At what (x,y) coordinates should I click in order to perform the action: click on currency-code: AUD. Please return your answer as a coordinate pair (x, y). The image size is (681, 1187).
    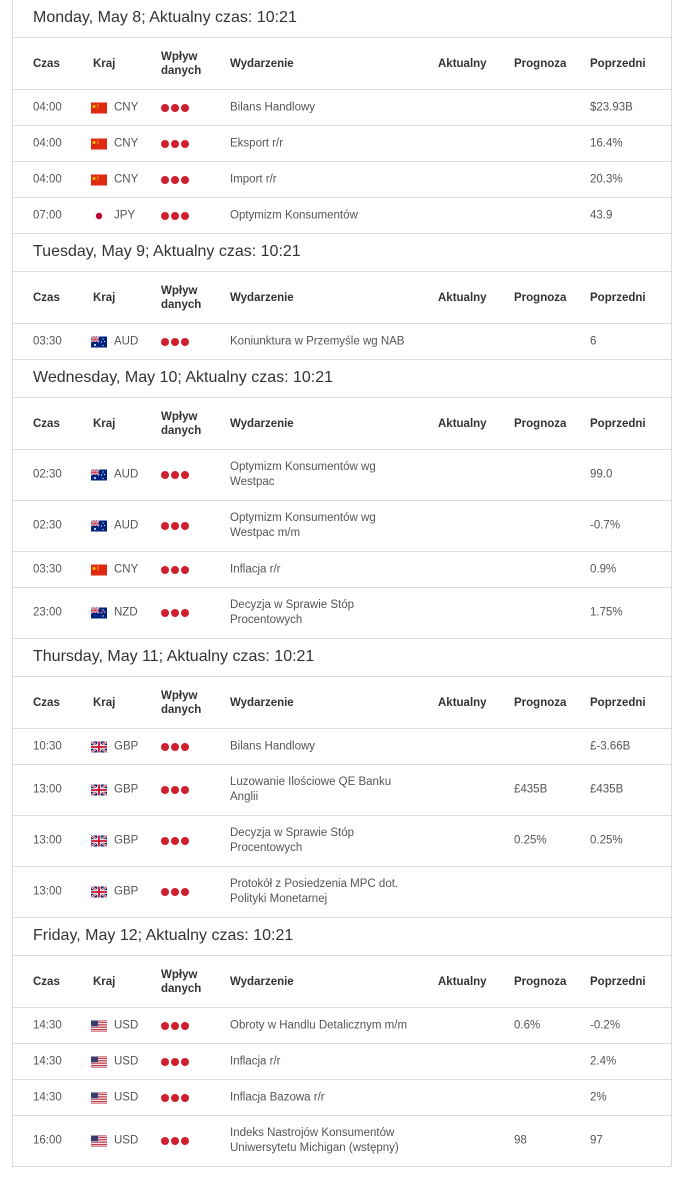
    Looking at the image, I should click on (126, 525).